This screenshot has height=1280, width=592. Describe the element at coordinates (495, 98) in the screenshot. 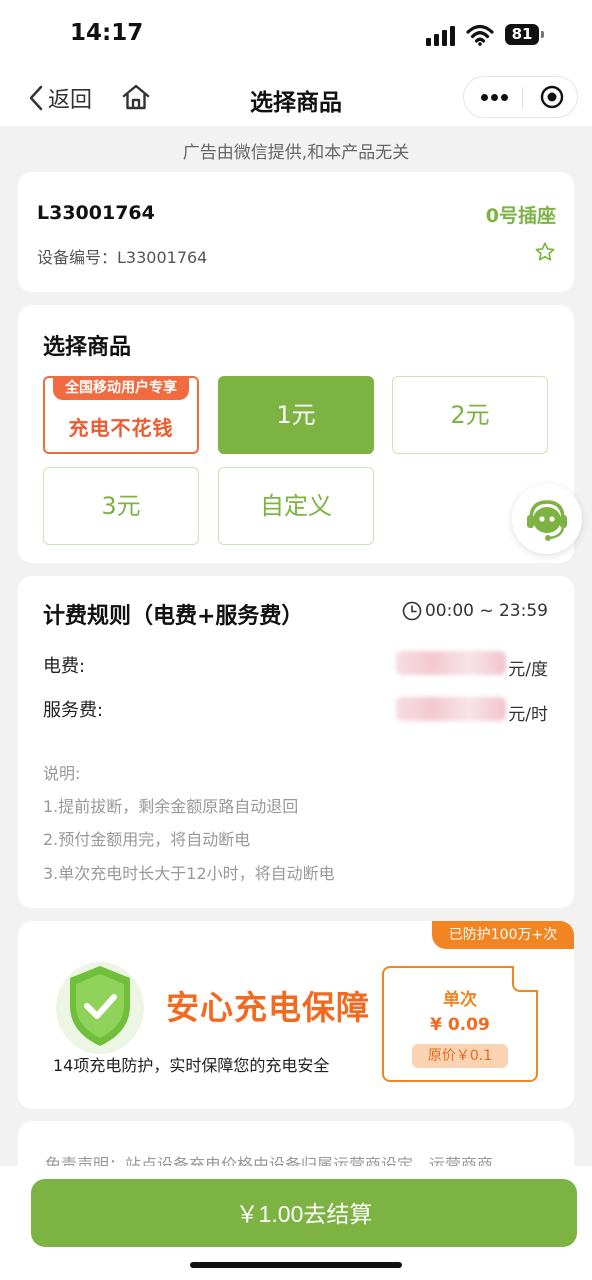

I see `more-options-icon` at that location.